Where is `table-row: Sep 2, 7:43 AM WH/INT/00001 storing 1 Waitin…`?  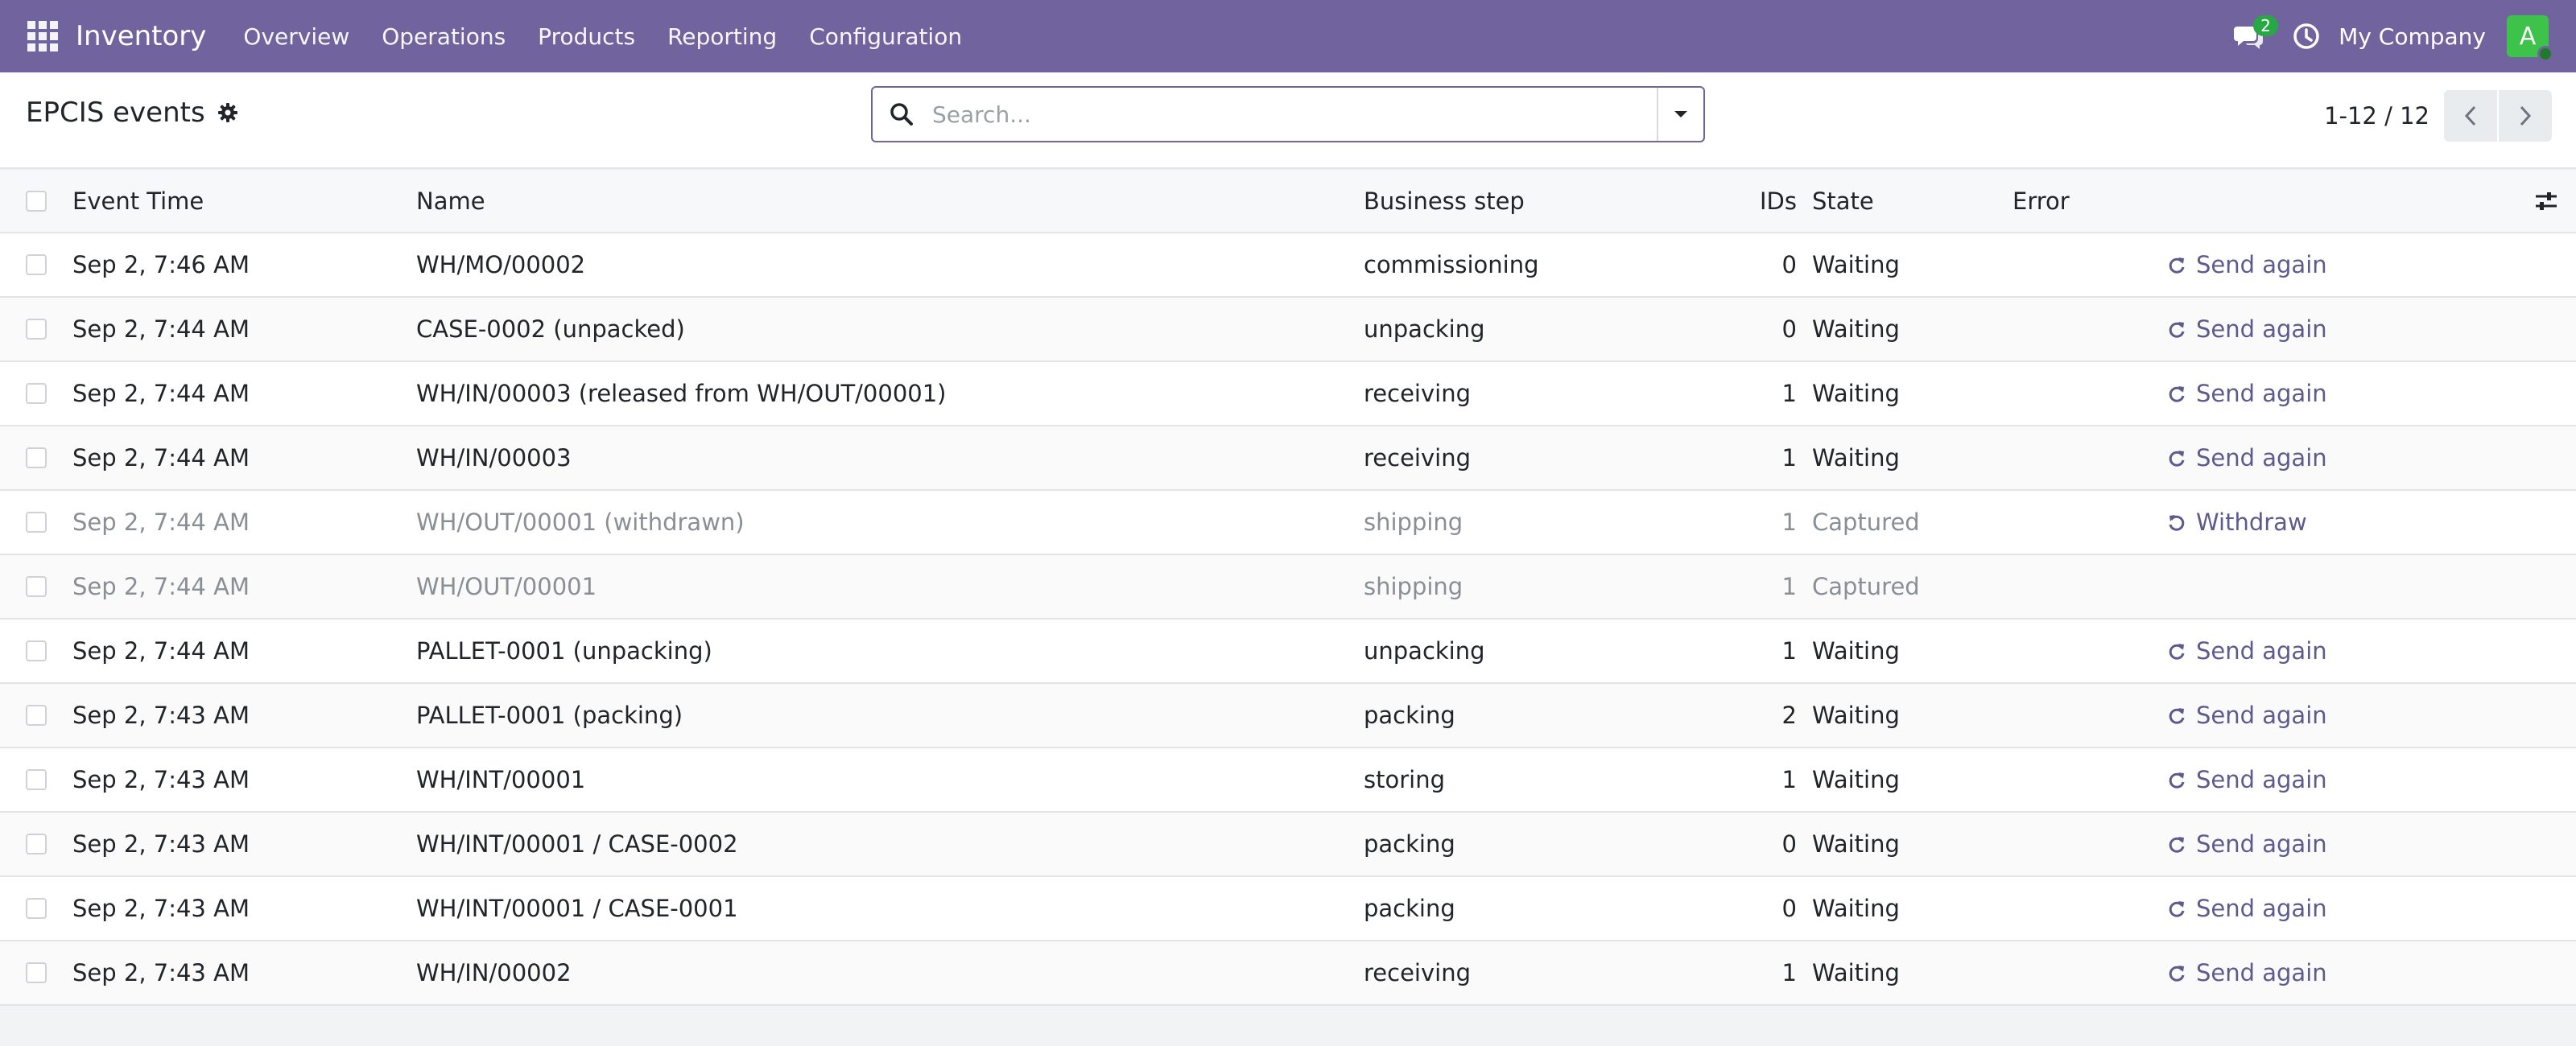
table-row: Sep 2, 7:43 AM WH/INT/00001 storing 1 Waitin… is located at coordinates (1288, 780).